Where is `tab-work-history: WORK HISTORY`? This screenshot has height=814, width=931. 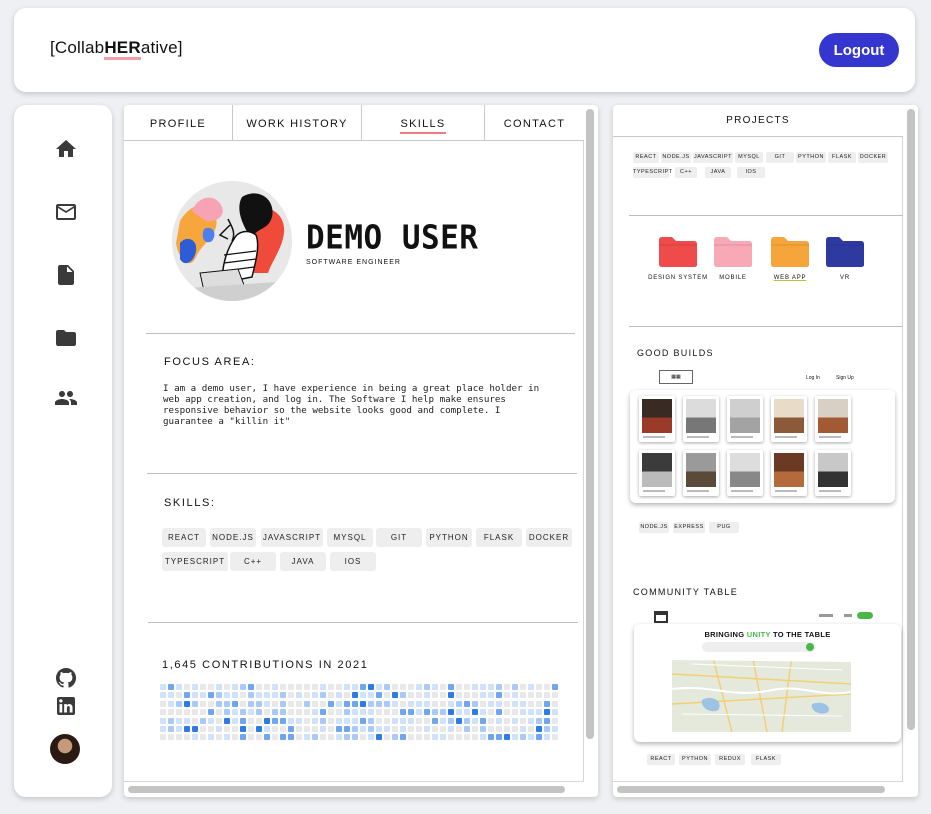
tab-work-history: WORK HISTORY is located at coordinates (296, 123).